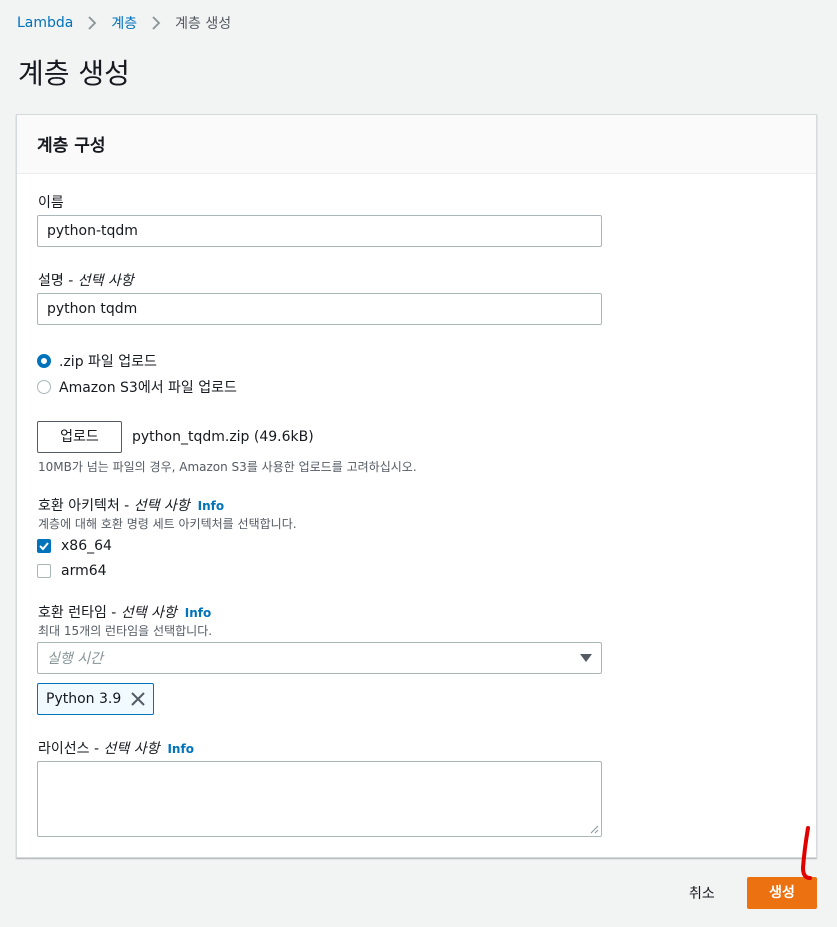  What do you see at coordinates (319, 799) in the screenshot?
I see `license-textarea` at bounding box center [319, 799].